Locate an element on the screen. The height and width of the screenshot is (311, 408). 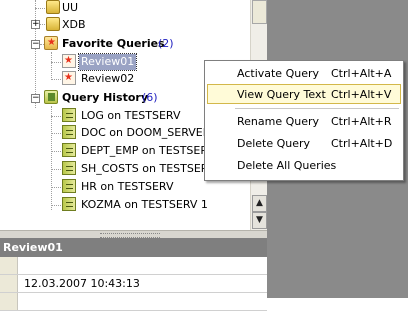
menu-item-rename-query: Rename Query Ctrl+Alt+R is located at coordinates (304, 122).